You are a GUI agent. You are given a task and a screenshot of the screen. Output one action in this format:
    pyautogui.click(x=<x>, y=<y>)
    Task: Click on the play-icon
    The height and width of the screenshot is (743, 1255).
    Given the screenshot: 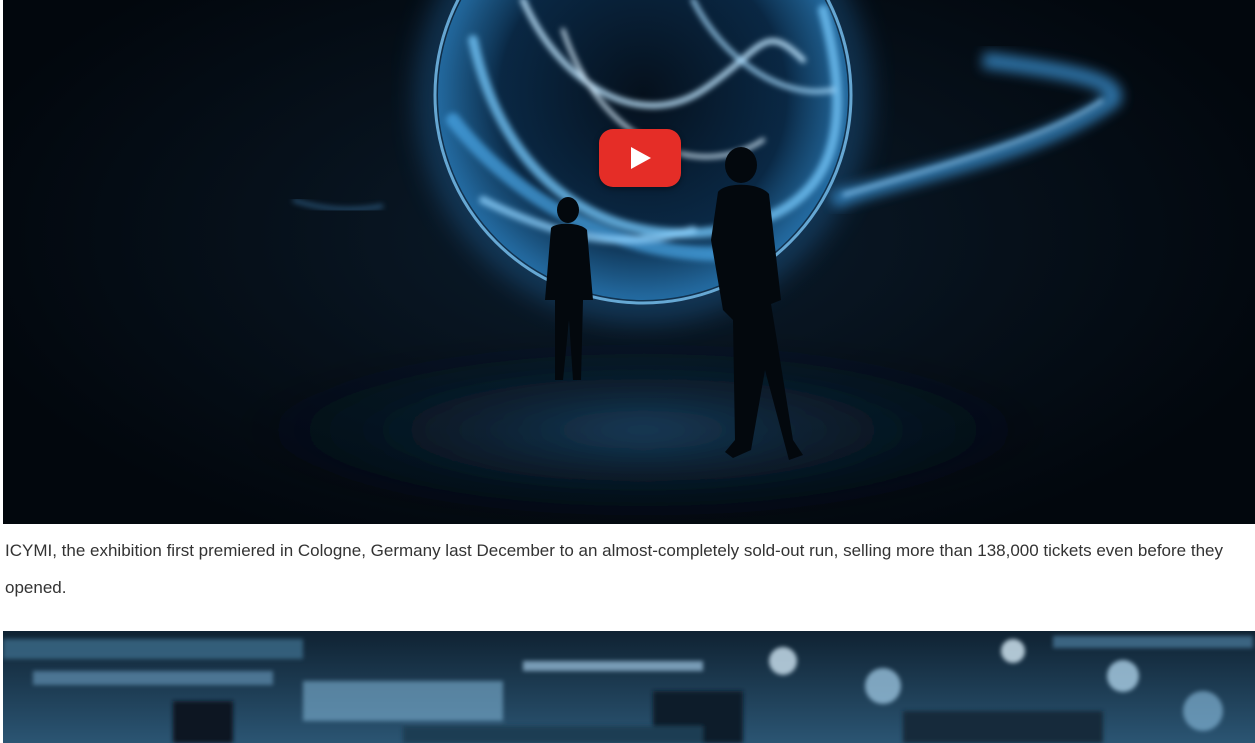 What is the action you would take?
    pyautogui.click(x=641, y=158)
    